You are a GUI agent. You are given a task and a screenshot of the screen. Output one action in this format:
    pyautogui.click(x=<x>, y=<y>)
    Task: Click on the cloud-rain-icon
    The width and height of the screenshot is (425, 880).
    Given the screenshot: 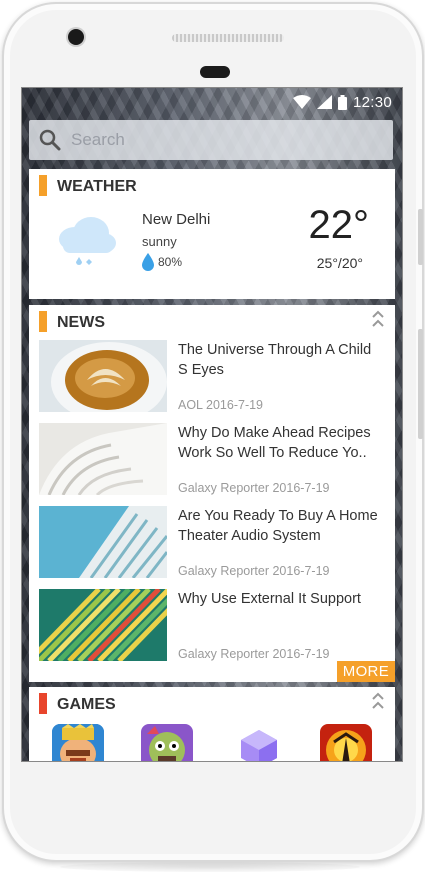 What is the action you would take?
    pyautogui.click(x=87, y=241)
    